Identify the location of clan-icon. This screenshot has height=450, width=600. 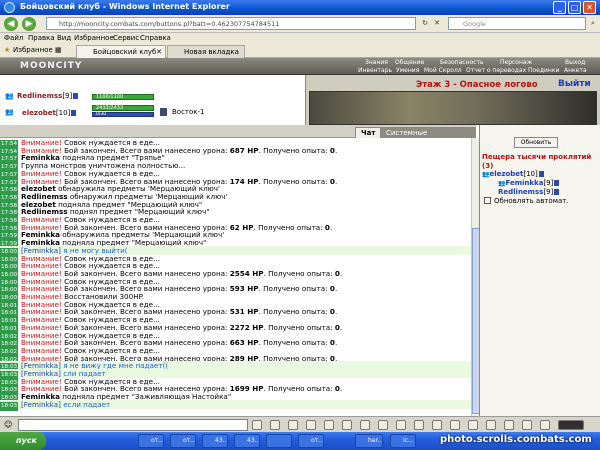
(527, 425).